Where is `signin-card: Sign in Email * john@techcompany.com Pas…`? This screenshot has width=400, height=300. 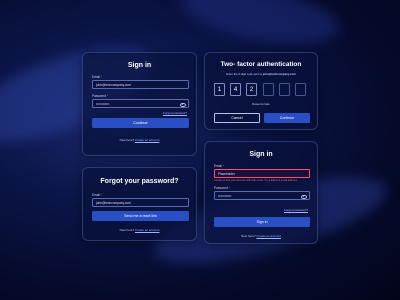 signin-card: Sign in Email * john@techcompany.com Pas… is located at coordinates (139, 104).